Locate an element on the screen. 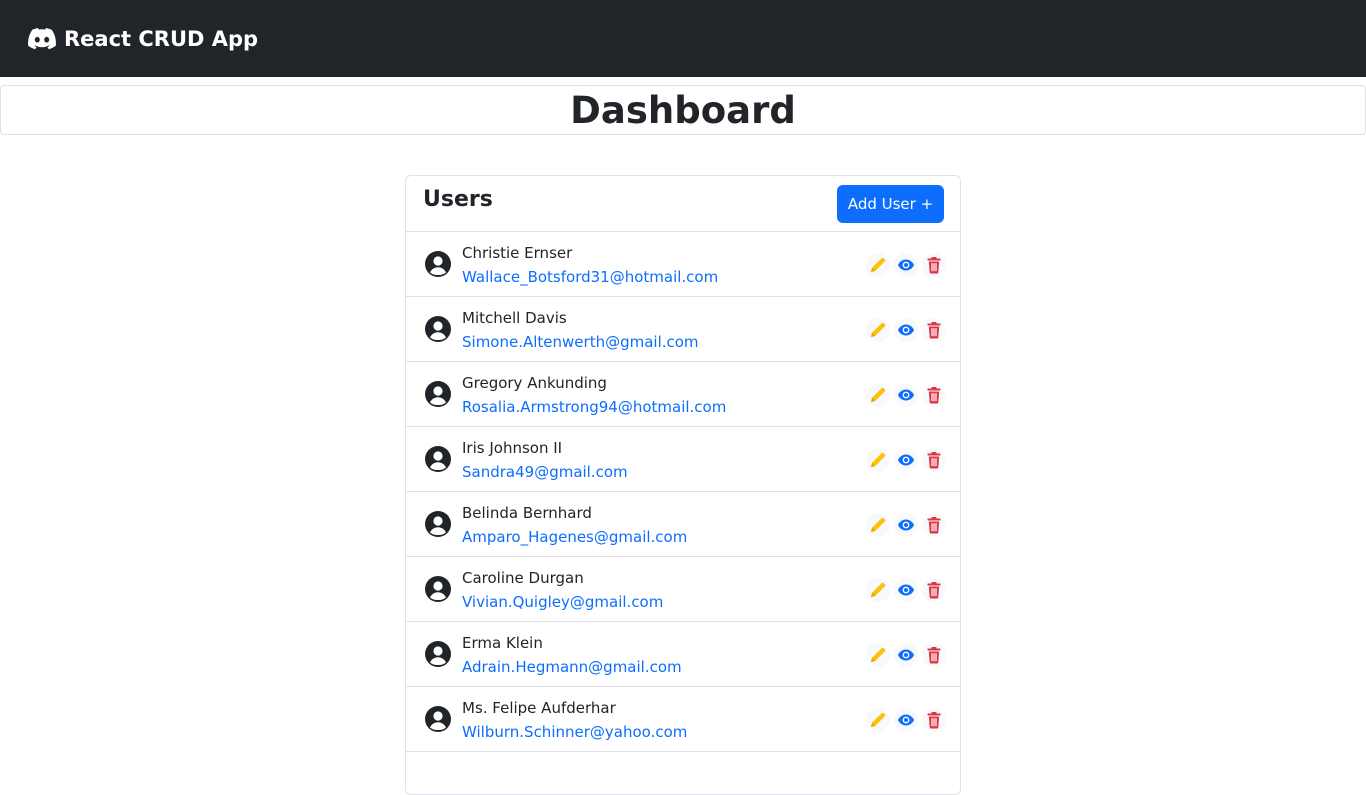 The height and width of the screenshot is (795, 1366). user-name: Mitchell Davis is located at coordinates (514, 318).